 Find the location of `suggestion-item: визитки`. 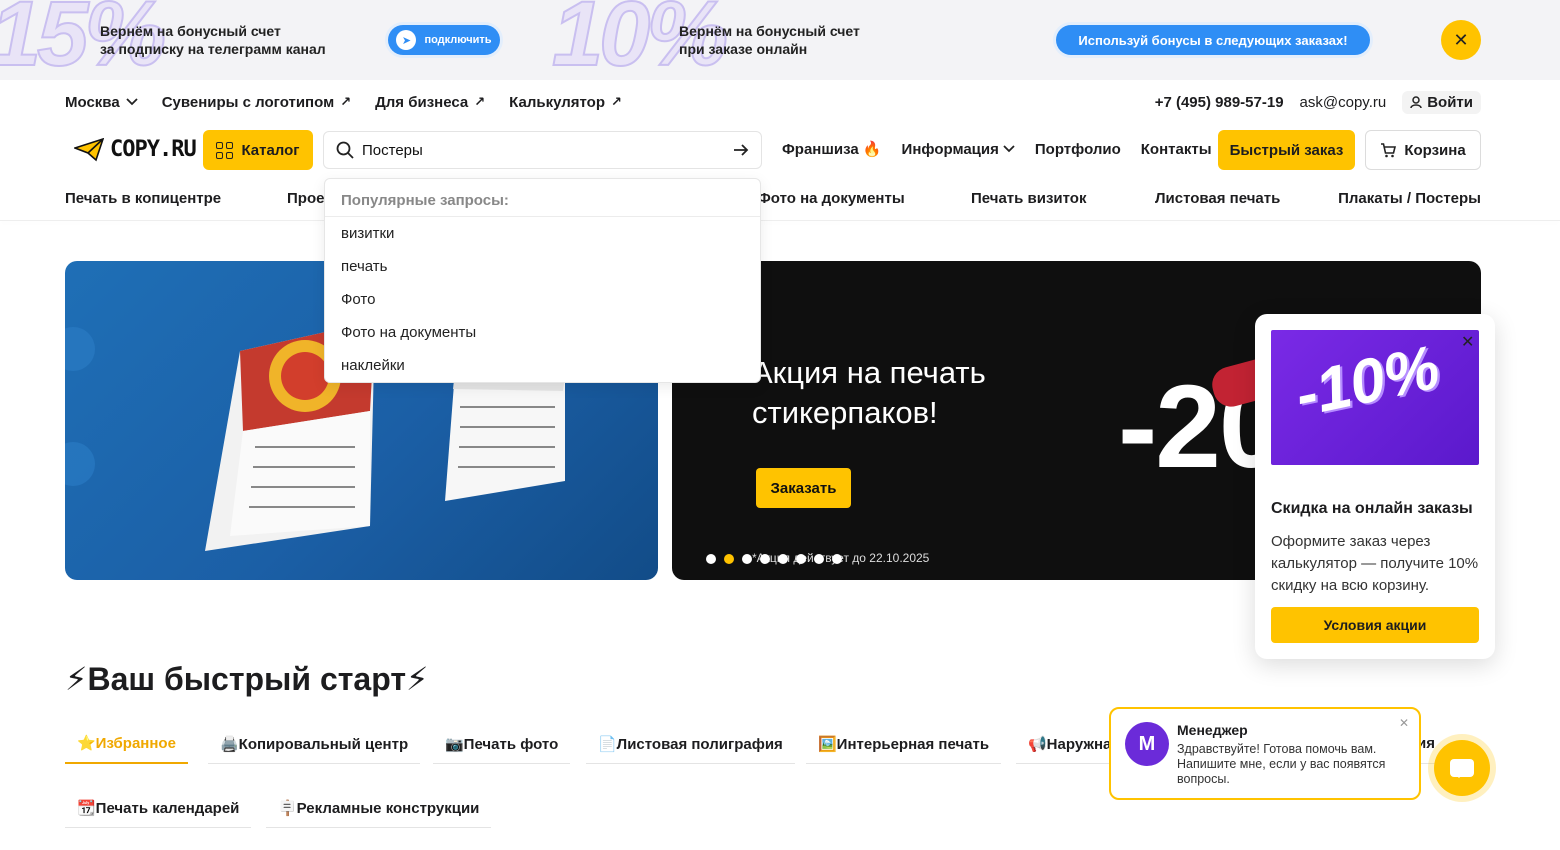

suggestion-item: визитки is located at coordinates (542, 233).